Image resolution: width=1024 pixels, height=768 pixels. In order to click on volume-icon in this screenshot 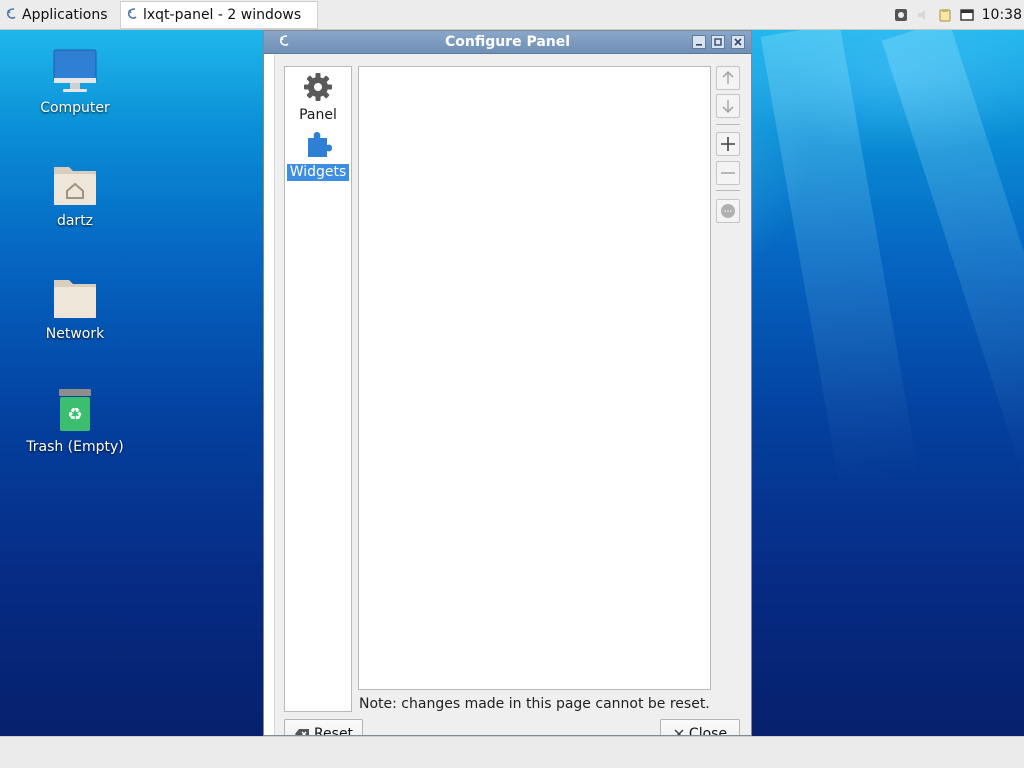, I will do `click(923, 15)`.